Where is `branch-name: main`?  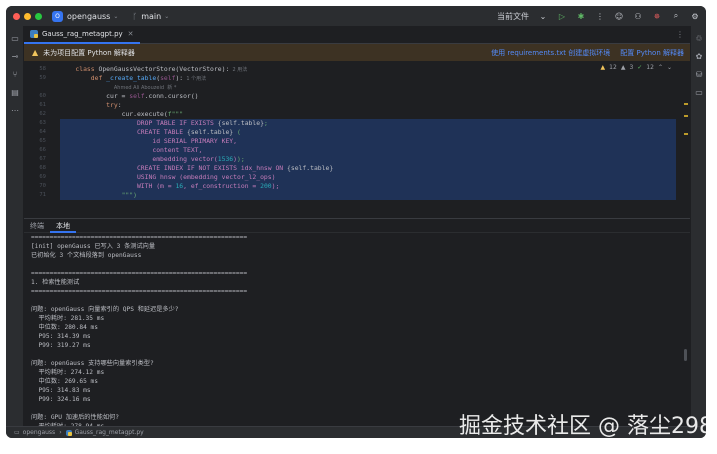 branch-name: main is located at coordinates (151, 16).